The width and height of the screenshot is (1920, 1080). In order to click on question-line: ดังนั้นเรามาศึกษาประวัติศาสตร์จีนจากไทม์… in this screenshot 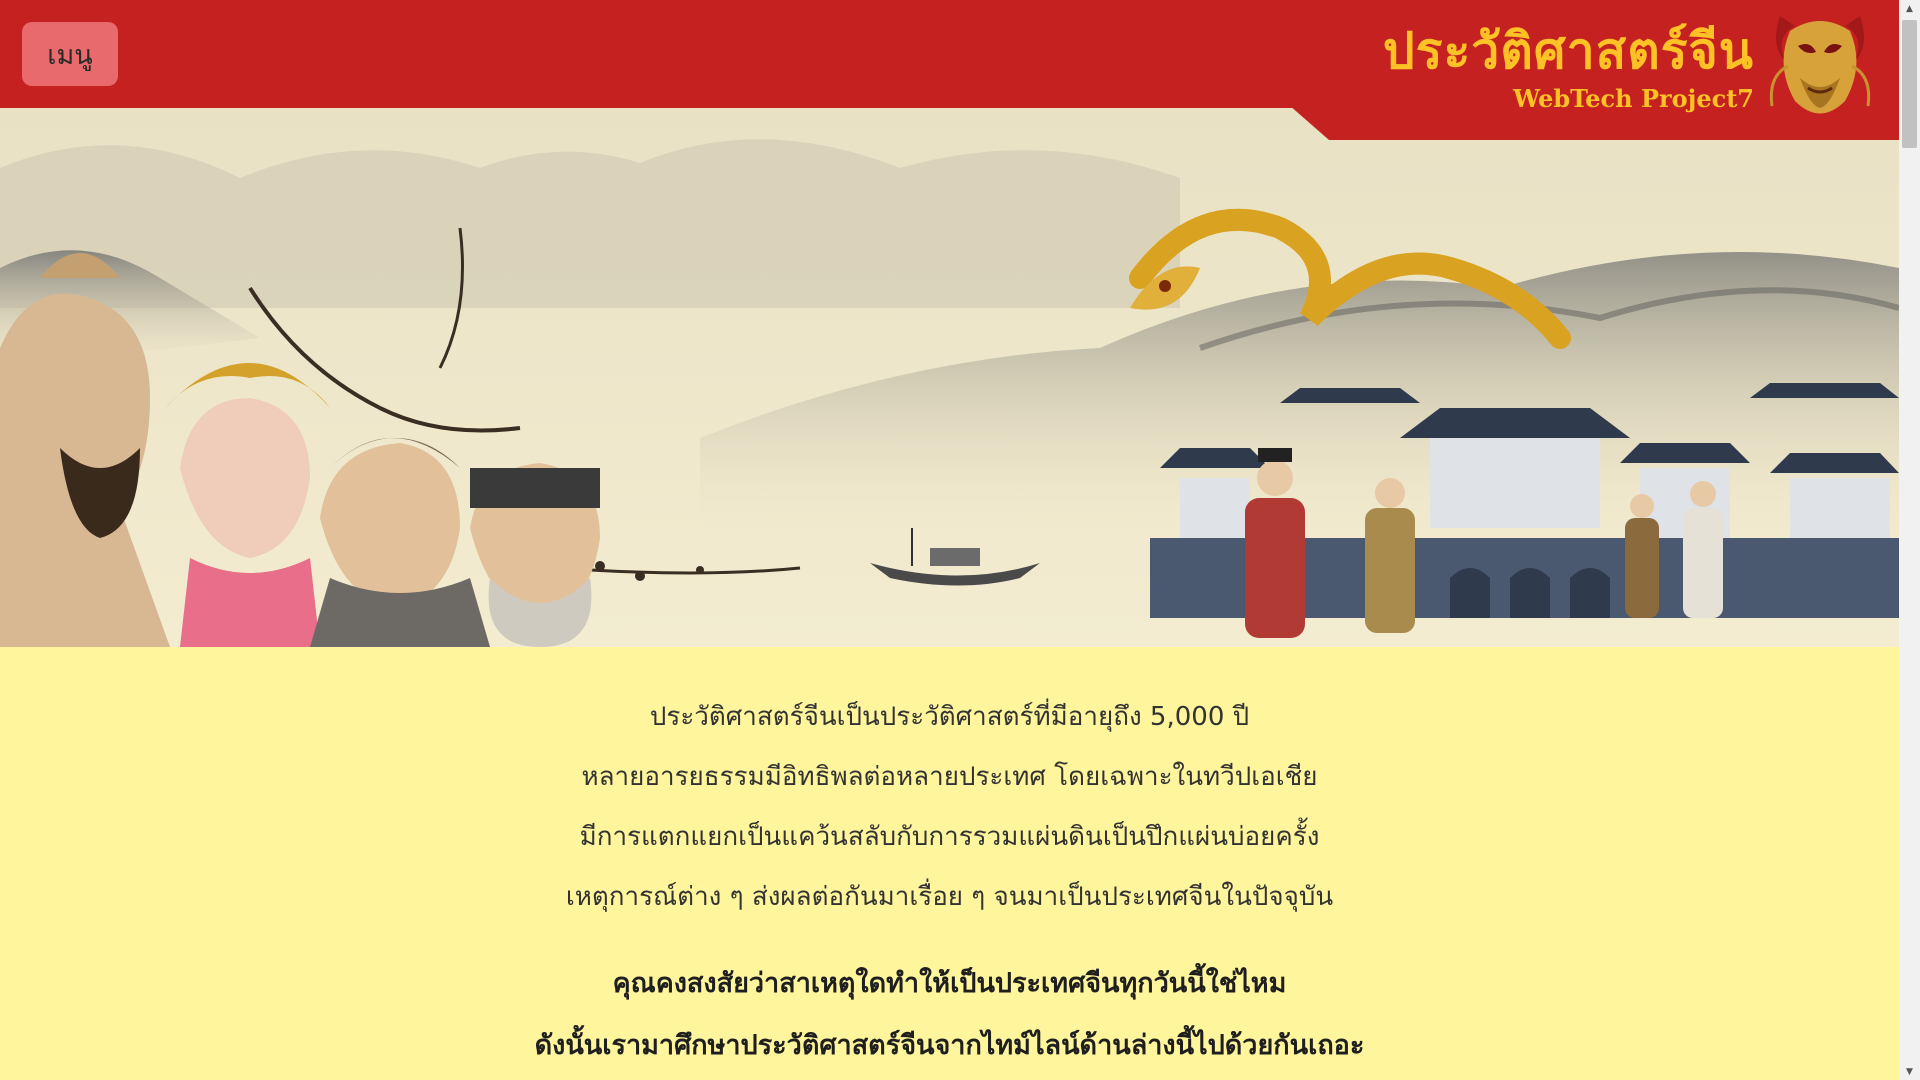, I will do `click(949, 1045)`.